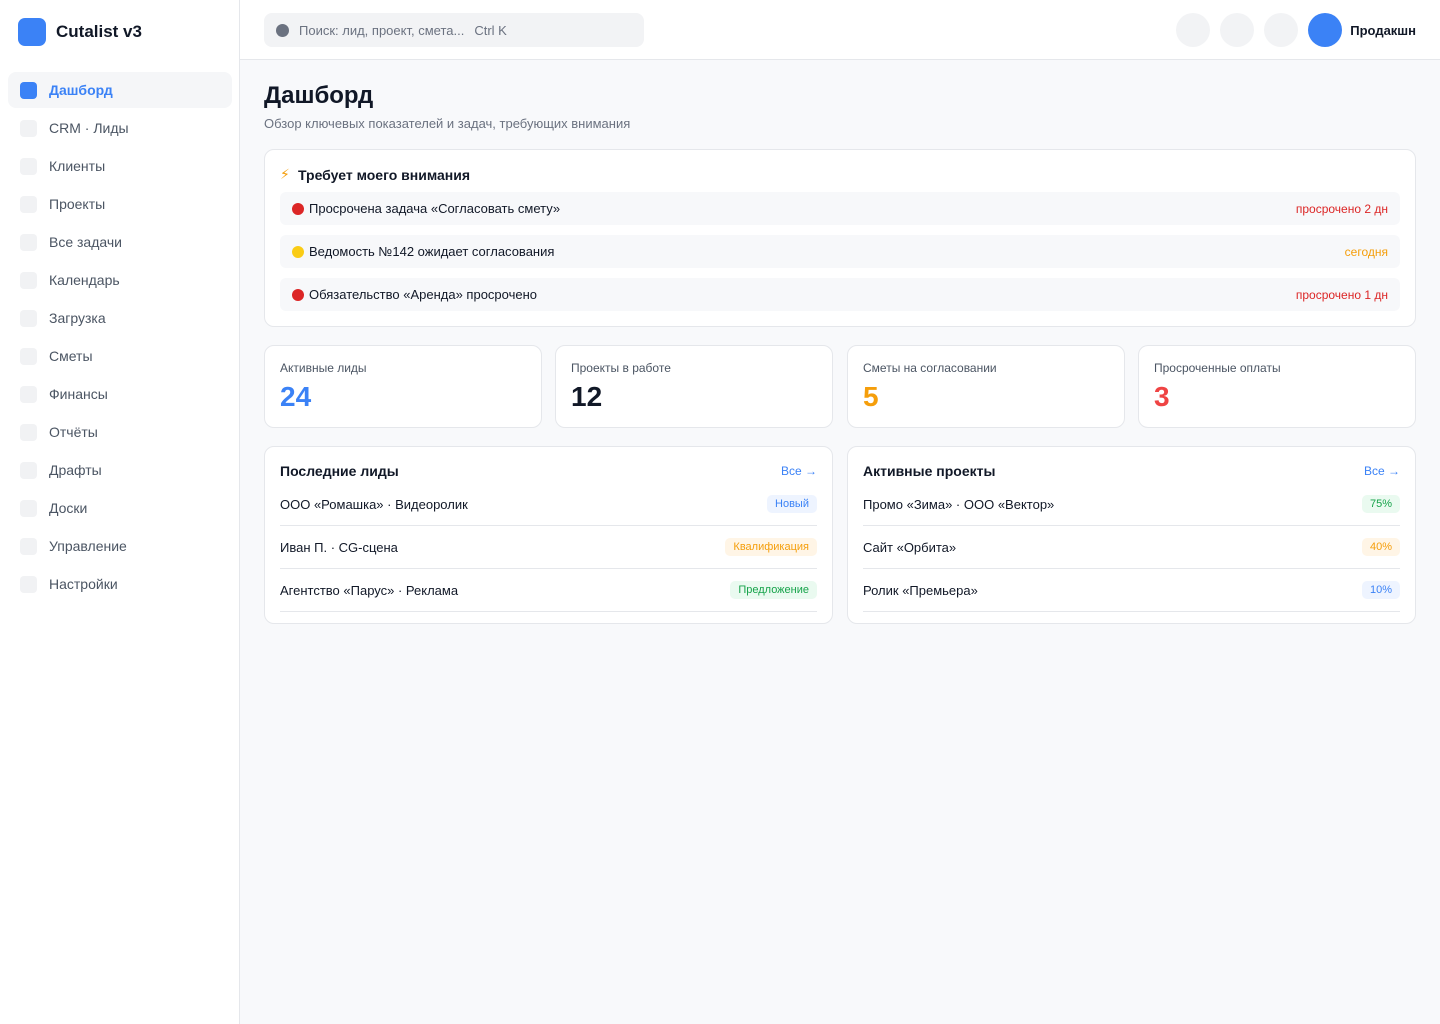 The width and height of the screenshot is (1440, 1024). What do you see at coordinates (81, 90) in the screenshot?
I see `sidebar-item-label: Дашборд` at bounding box center [81, 90].